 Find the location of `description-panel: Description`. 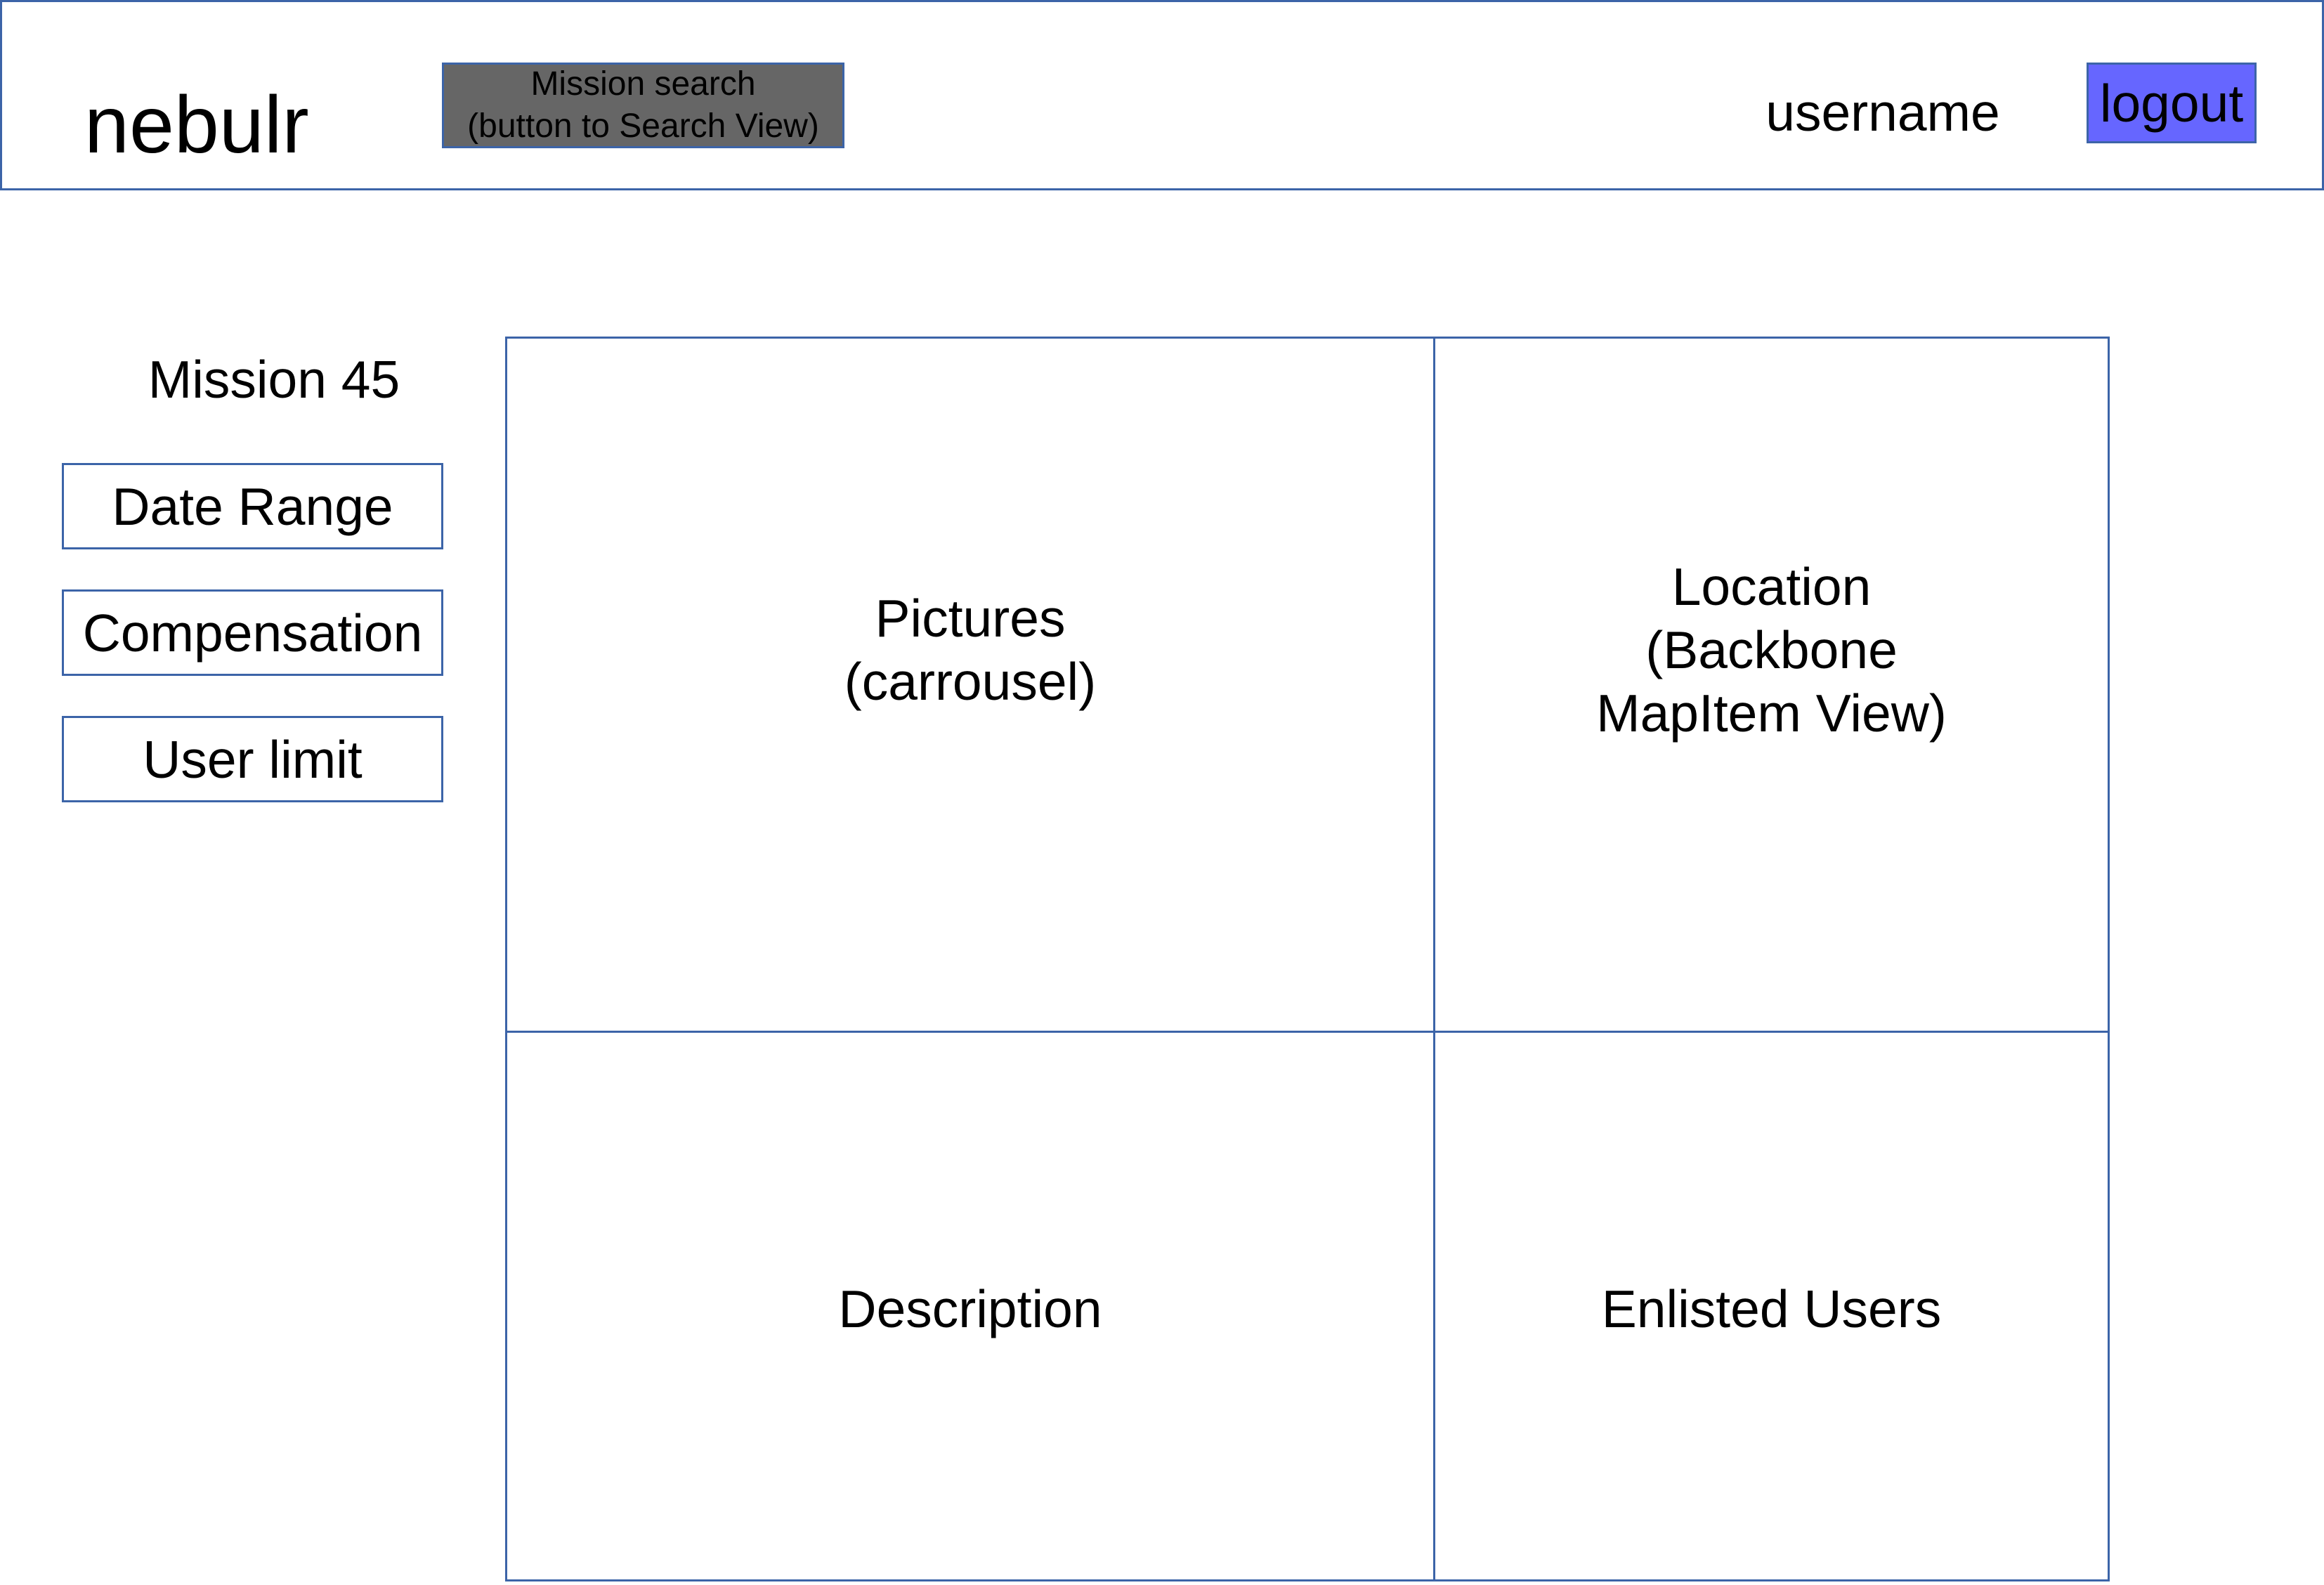

description-panel: Description is located at coordinates (970, 1306).